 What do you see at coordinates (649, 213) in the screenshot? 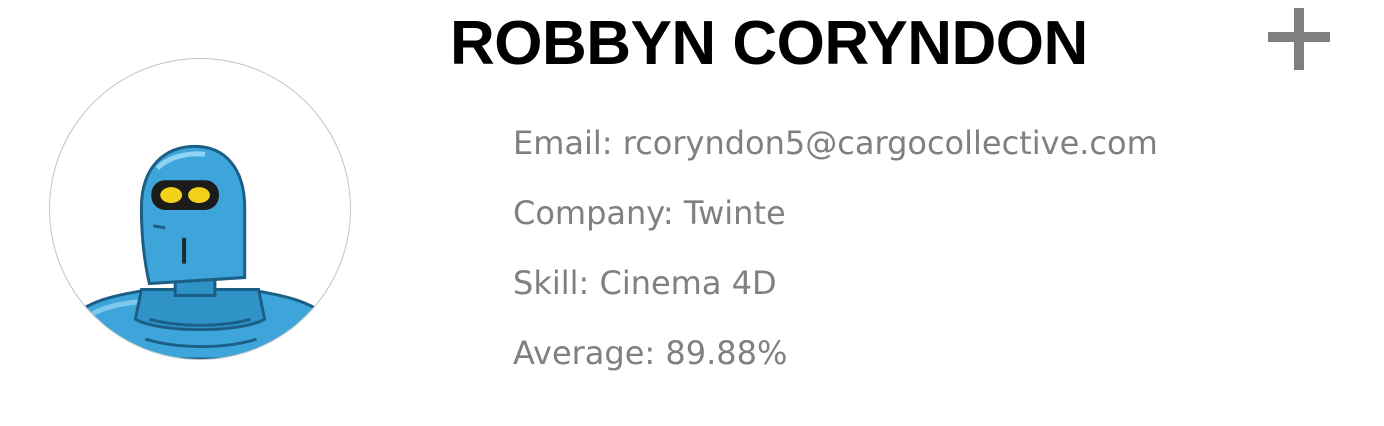
I see `company-detail: Company: Twinte` at bounding box center [649, 213].